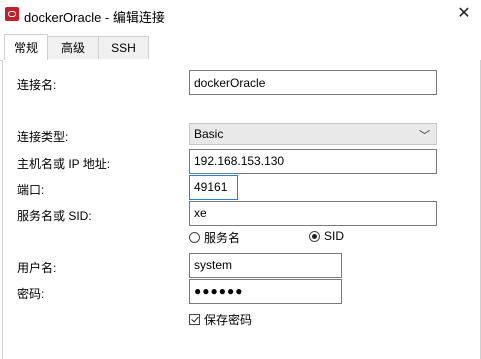  Describe the element at coordinates (213, 187) in the screenshot. I see `port-input: 49161` at that location.